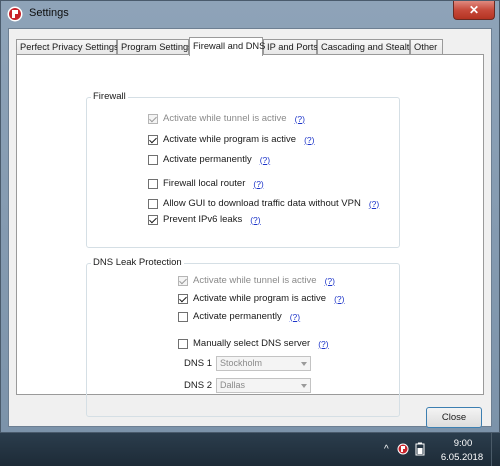  I want to click on firewall-tunnel-checkbox, so click(153, 118).